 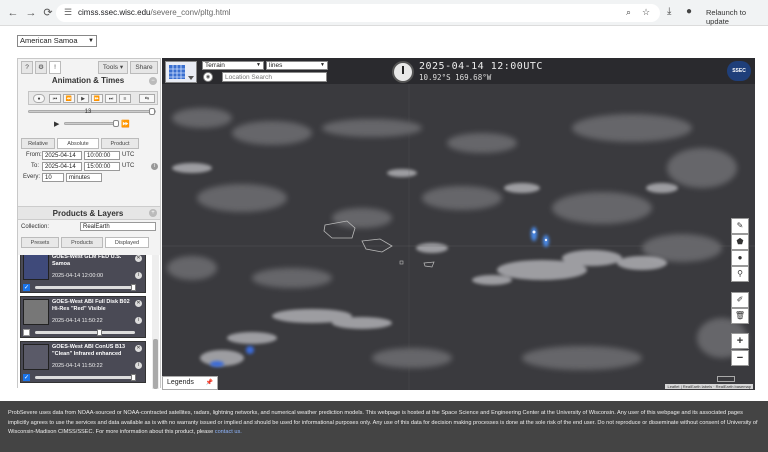 What do you see at coordinates (274, 77) in the screenshot?
I see `location-search-input` at bounding box center [274, 77].